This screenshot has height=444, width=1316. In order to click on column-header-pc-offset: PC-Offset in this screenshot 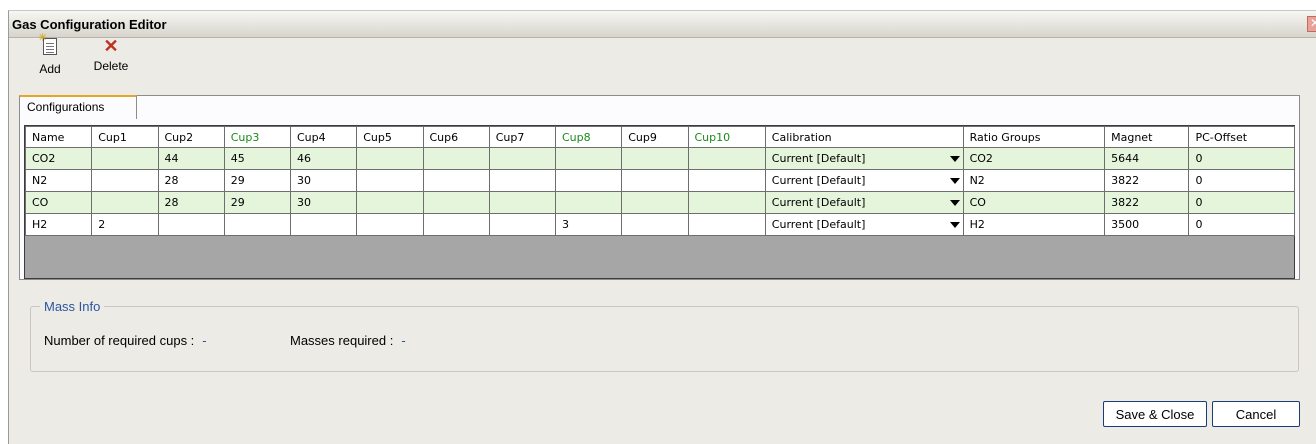, I will do `click(1241, 137)`.